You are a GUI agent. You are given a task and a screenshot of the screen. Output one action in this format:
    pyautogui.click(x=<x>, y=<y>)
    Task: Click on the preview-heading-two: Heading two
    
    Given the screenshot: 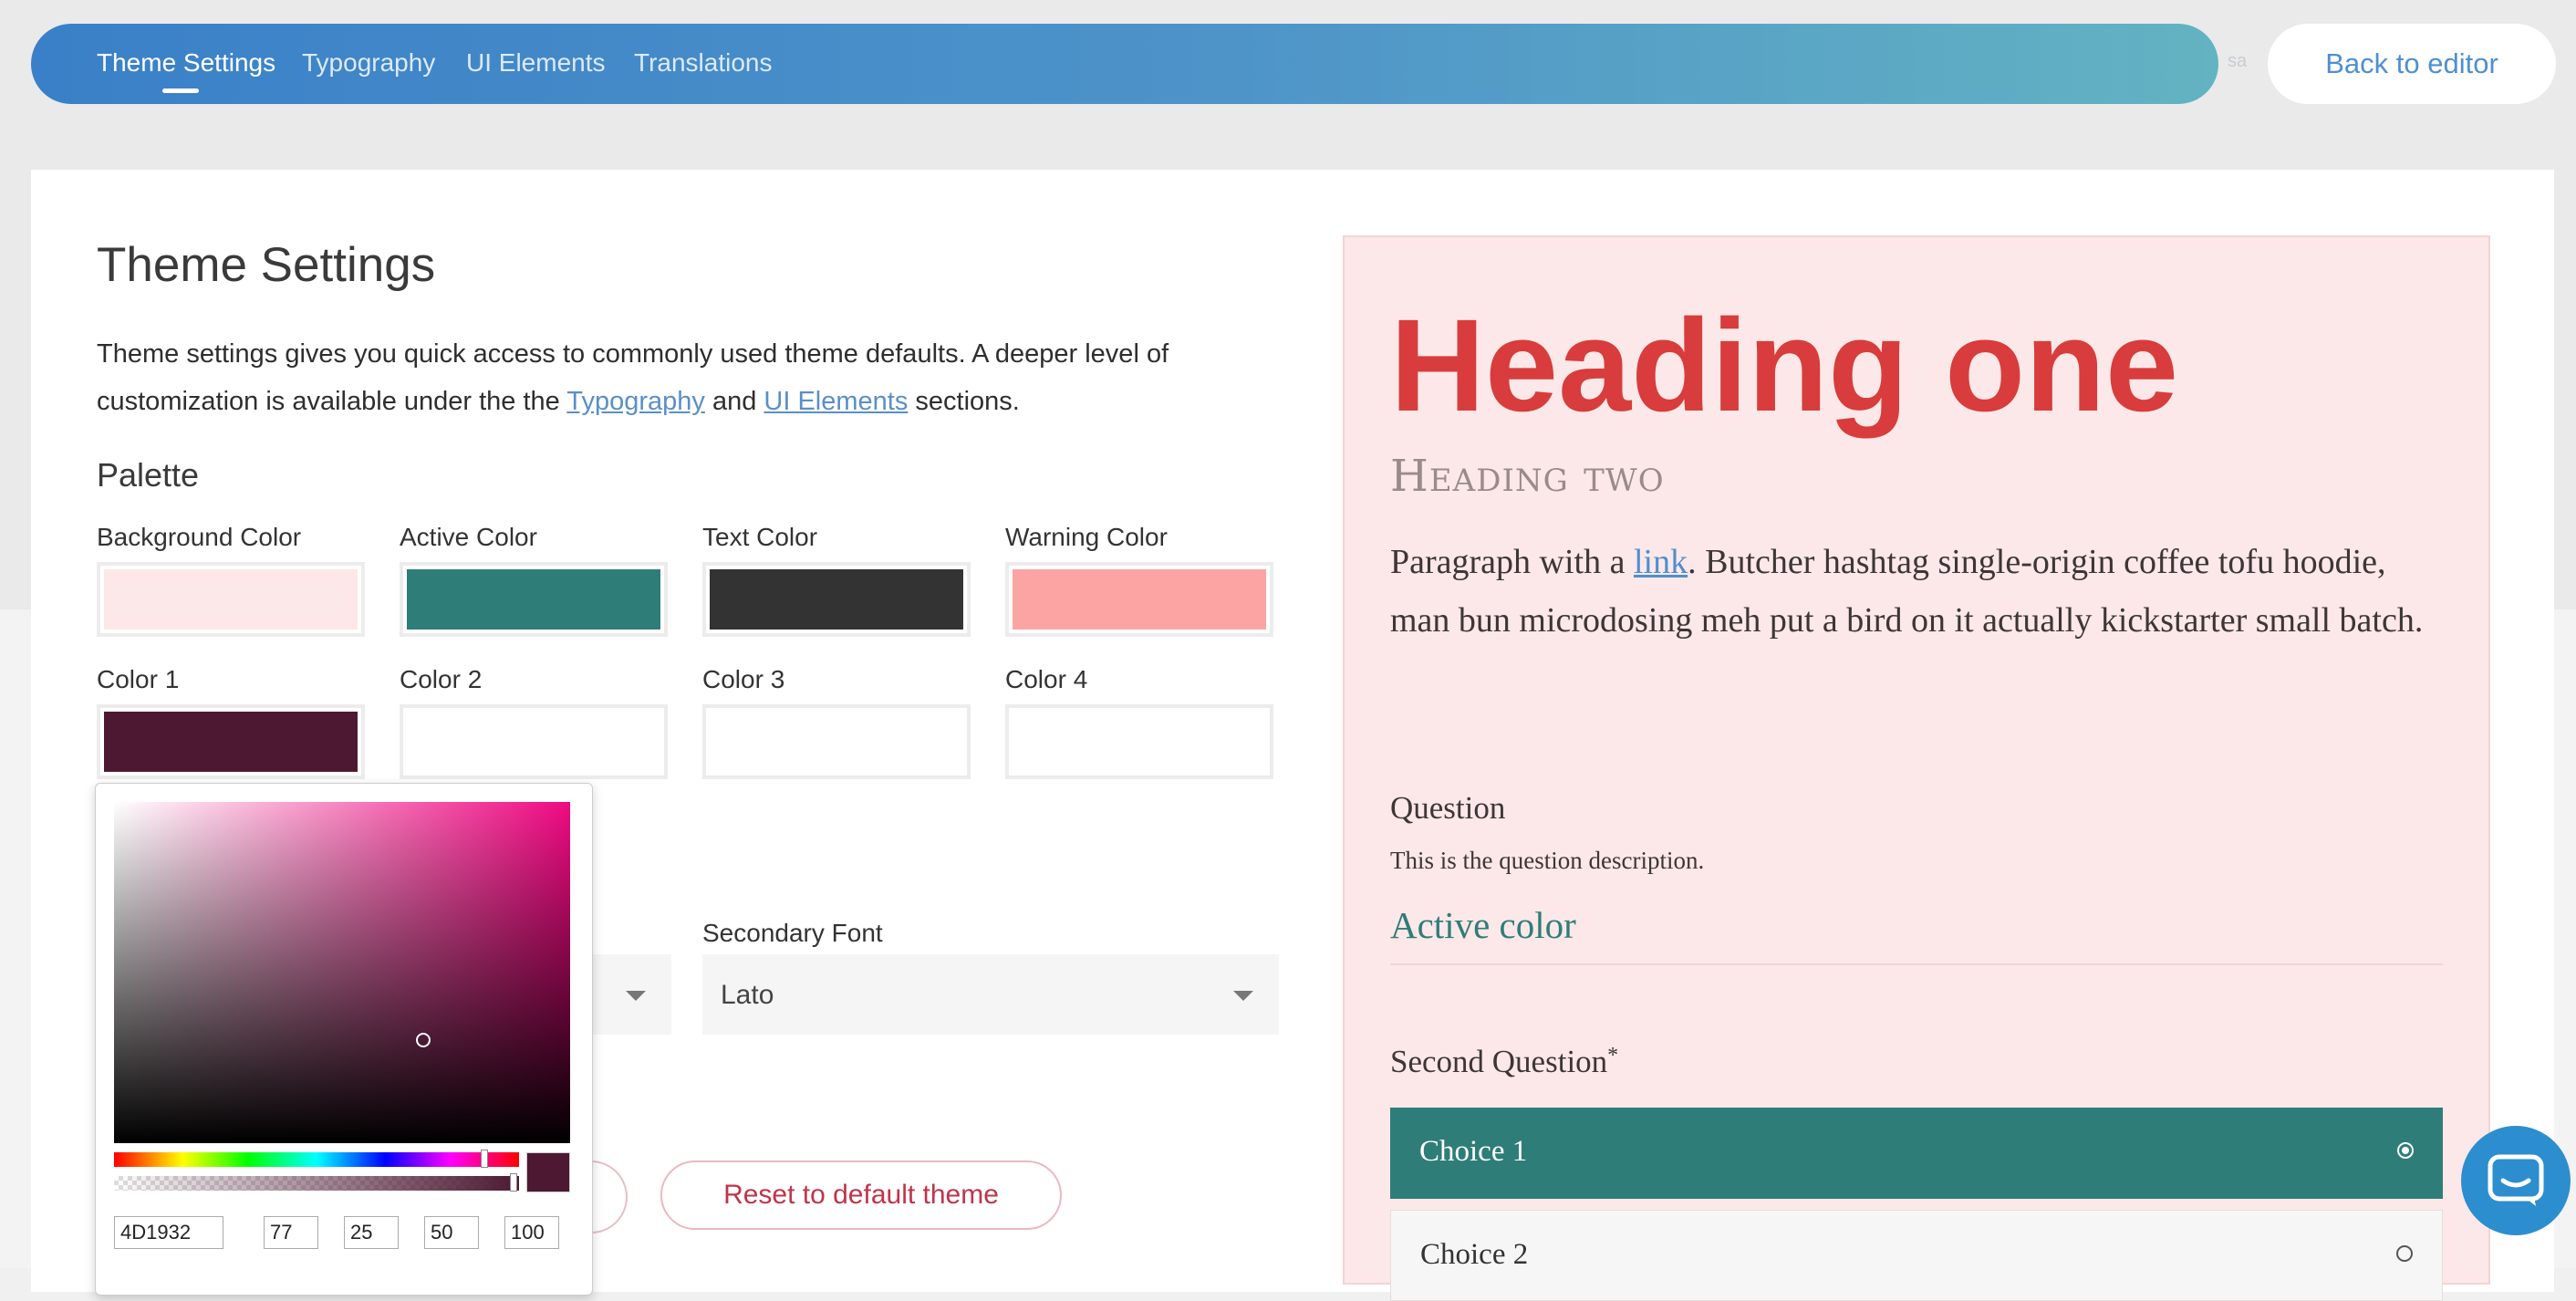 What is the action you would take?
    pyautogui.click(x=1528, y=476)
    